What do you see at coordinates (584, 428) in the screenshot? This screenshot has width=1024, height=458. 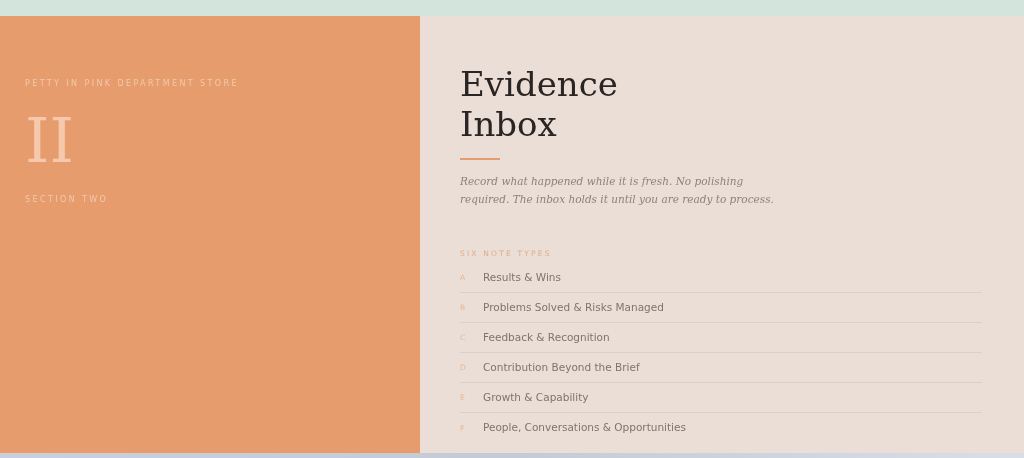 I see `note-type-label: People, Conversations & Opportunities` at bounding box center [584, 428].